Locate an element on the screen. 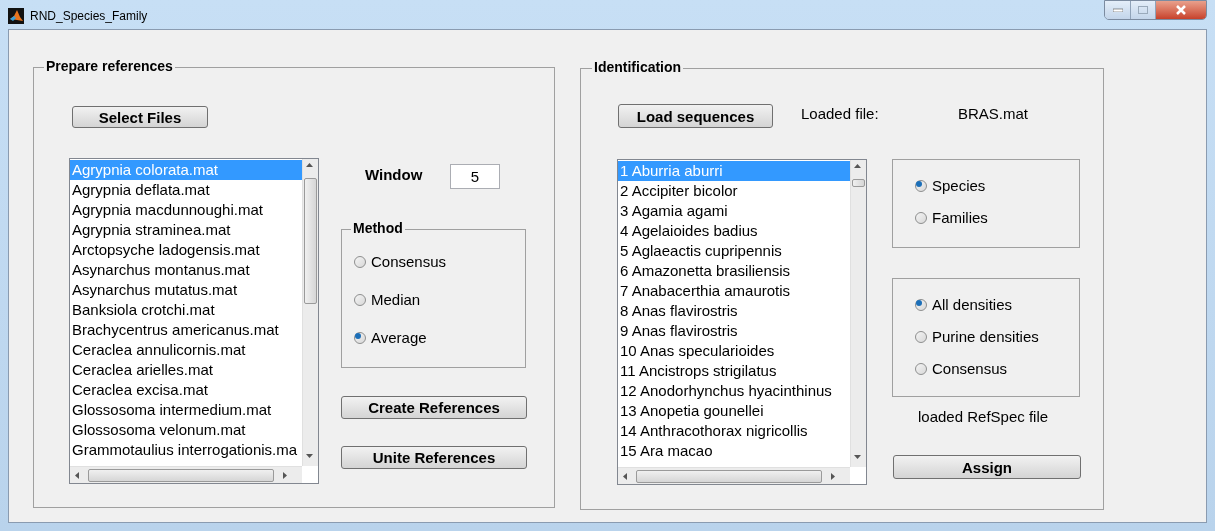  close-icon is located at coordinates (1181, 10).